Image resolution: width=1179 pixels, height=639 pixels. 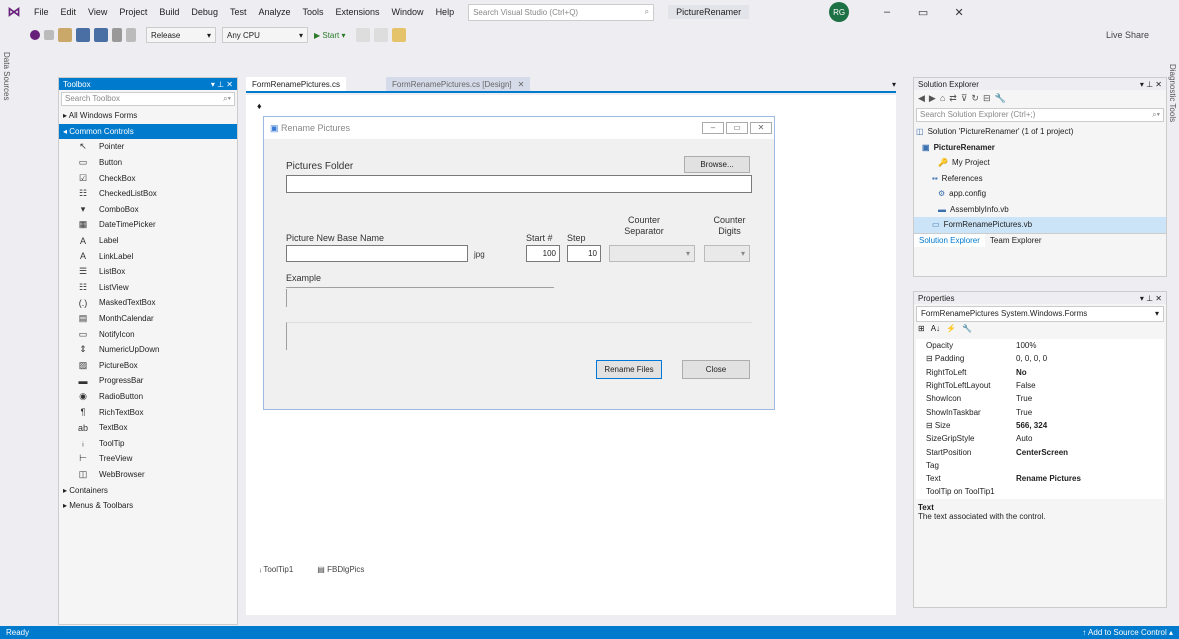 What do you see at coordinates (41, 12) in the screenshot?
I see `menu-file: File` at bounding box center [41, 12].